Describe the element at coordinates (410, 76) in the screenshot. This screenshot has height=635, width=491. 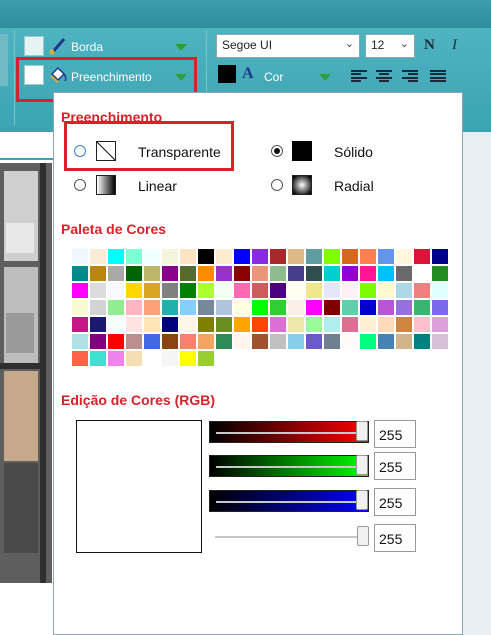
I see `align-right-icon` at that location.